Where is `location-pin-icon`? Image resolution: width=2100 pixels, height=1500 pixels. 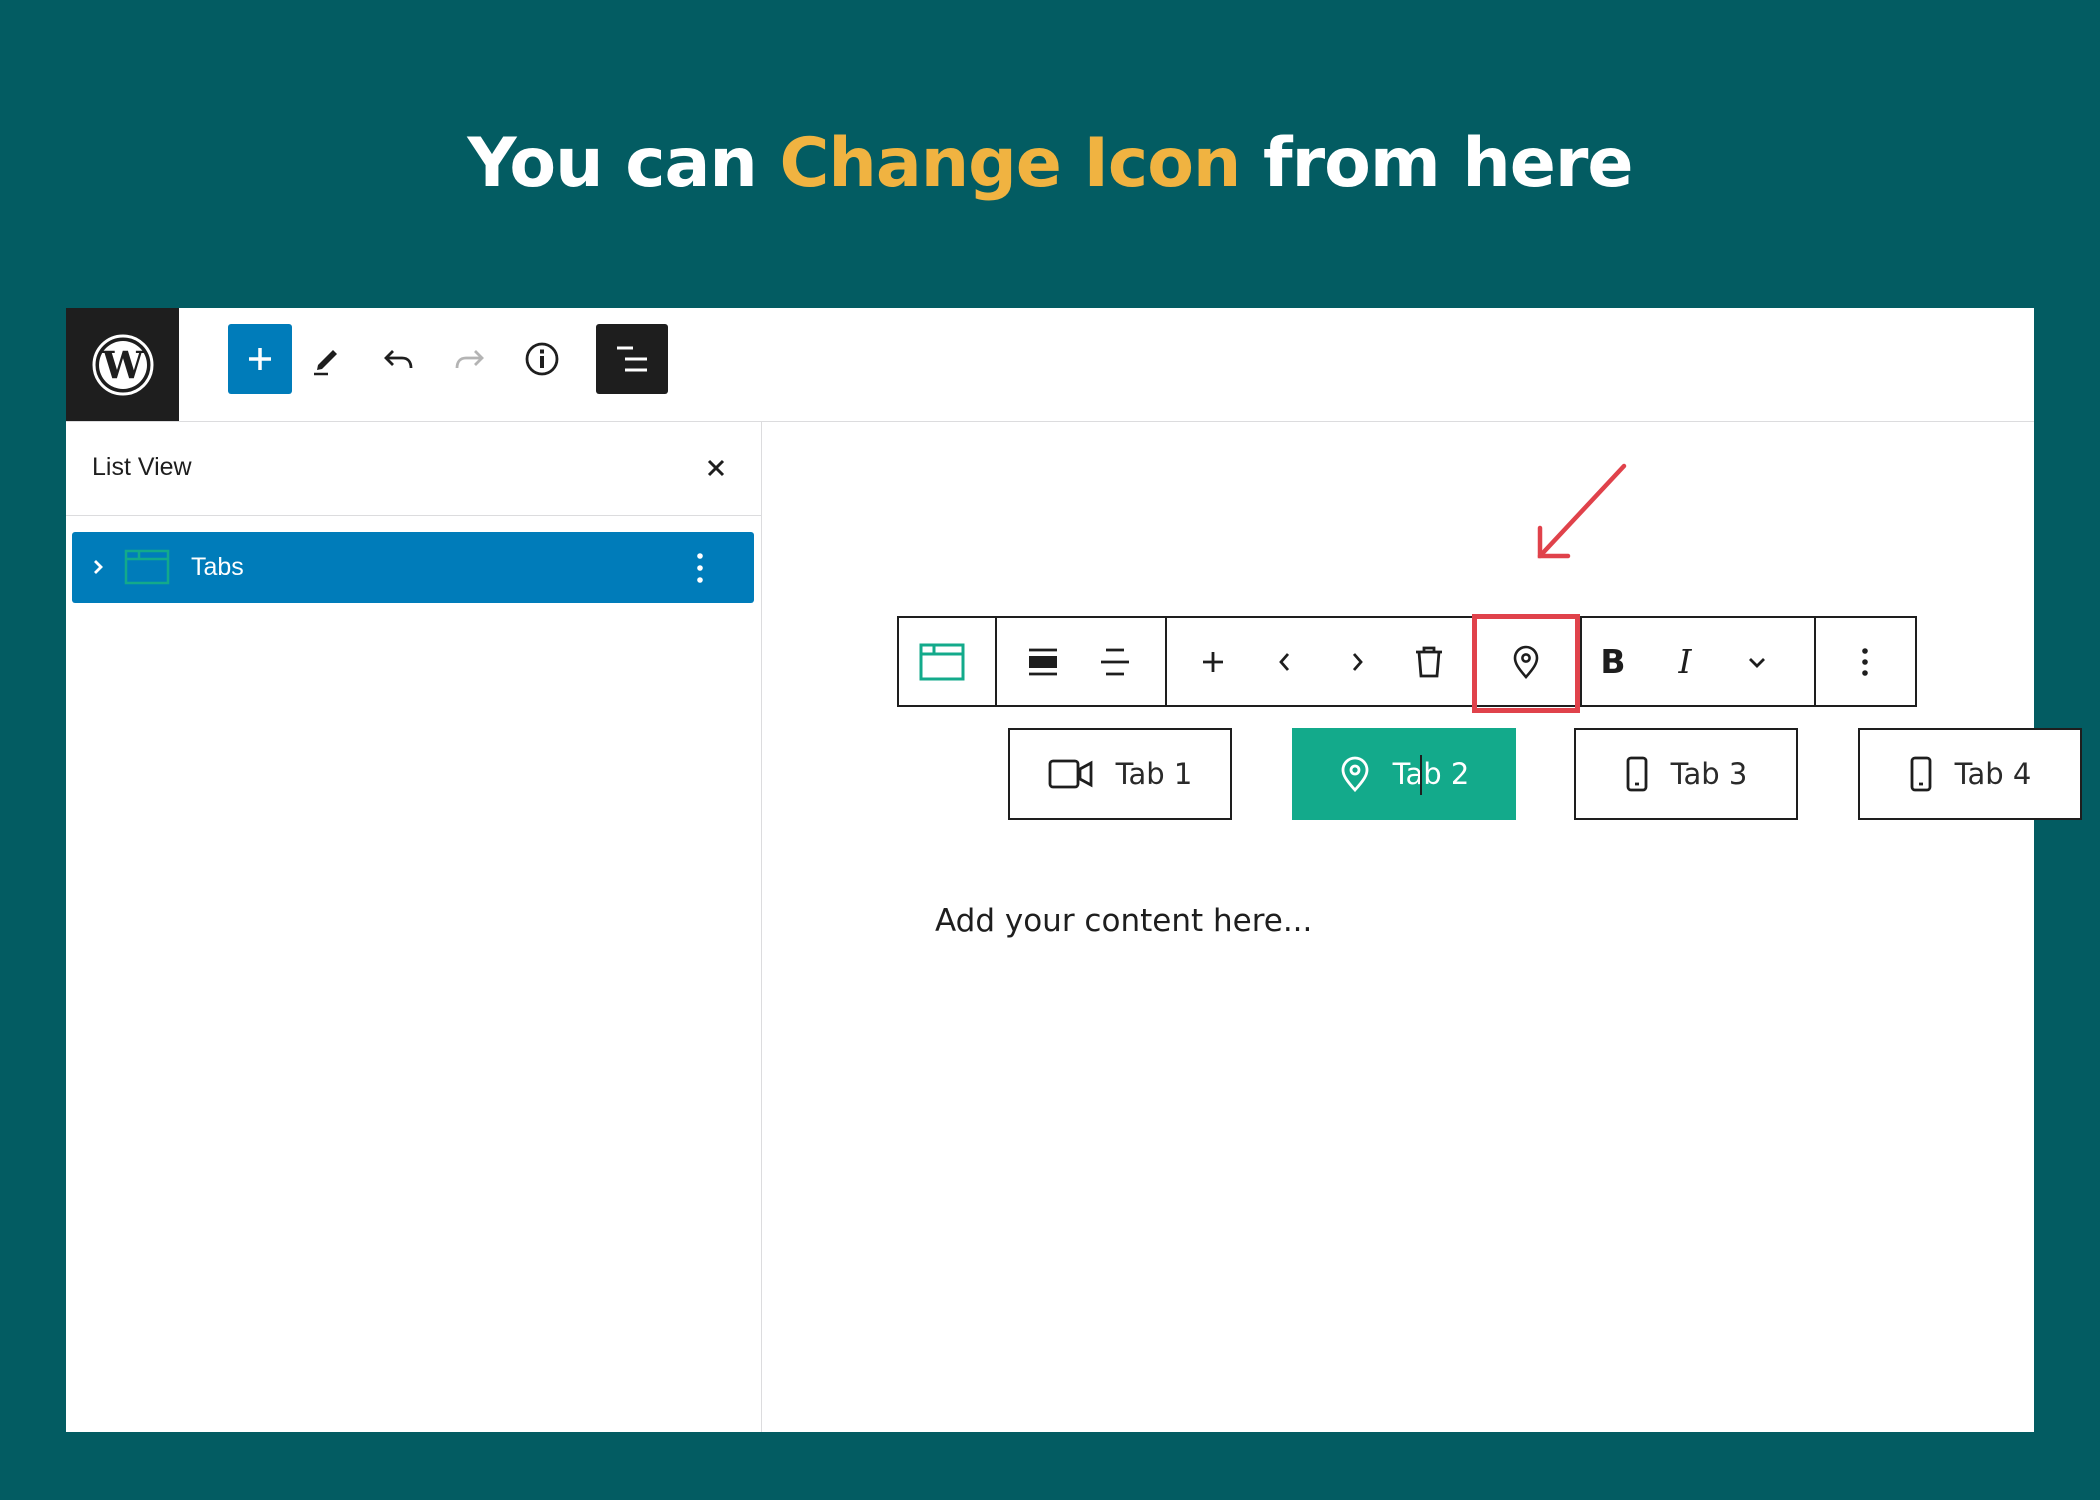
location-pin-icon is located at coordinates (1355, 774).